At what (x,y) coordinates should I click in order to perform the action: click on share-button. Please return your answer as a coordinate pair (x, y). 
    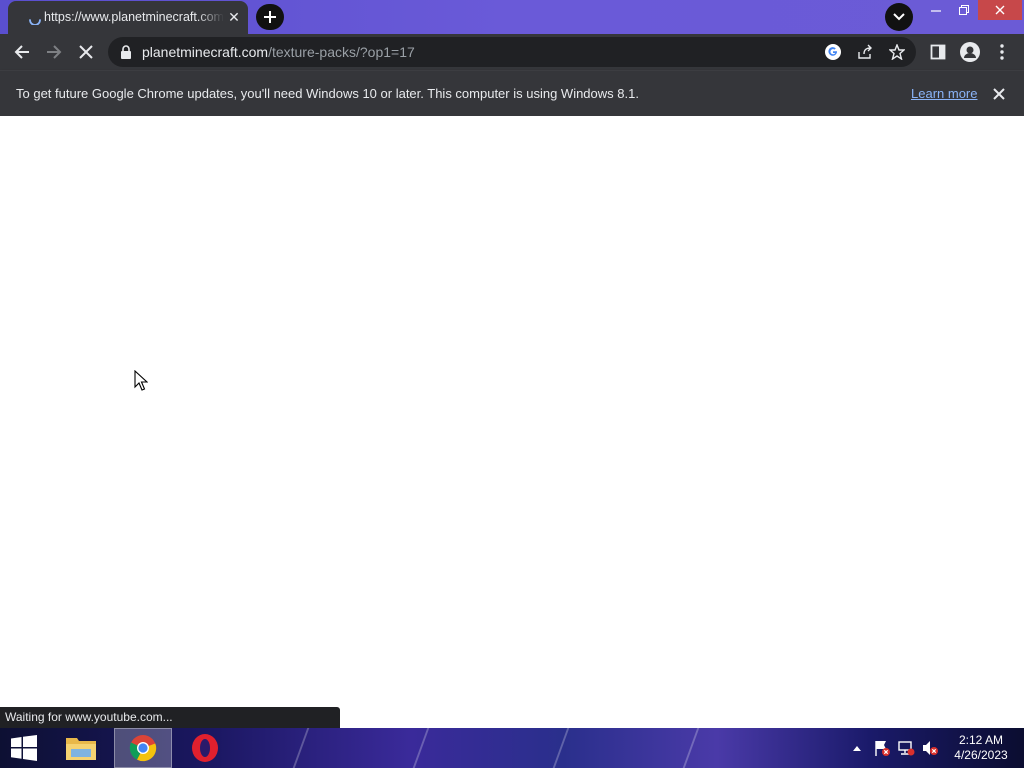
    Looking at the image, I should click on (865, 52).